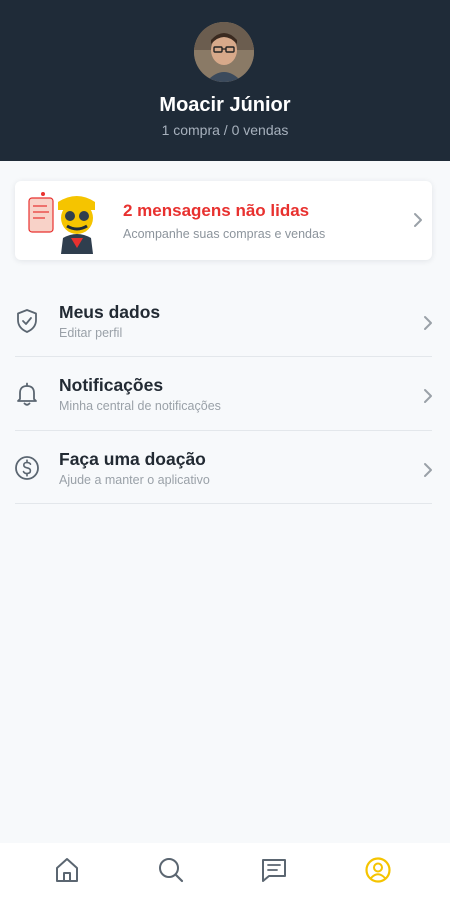  I want to click on bottom-navigation, so click(225, 871).